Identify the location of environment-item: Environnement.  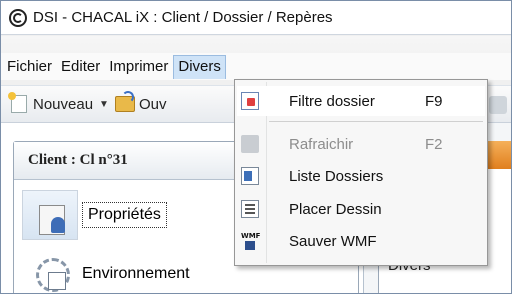
(132, 273).